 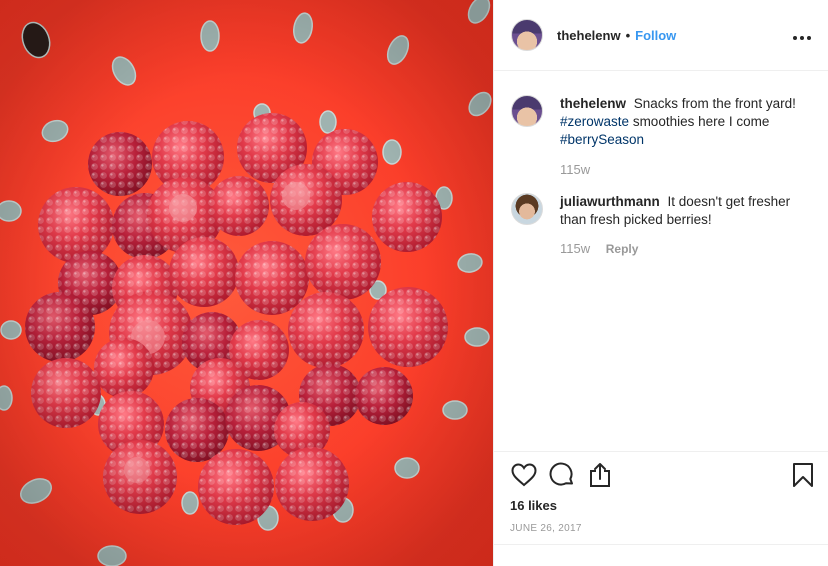 I want to click on more-options-icon, so click(x=802, y=35).